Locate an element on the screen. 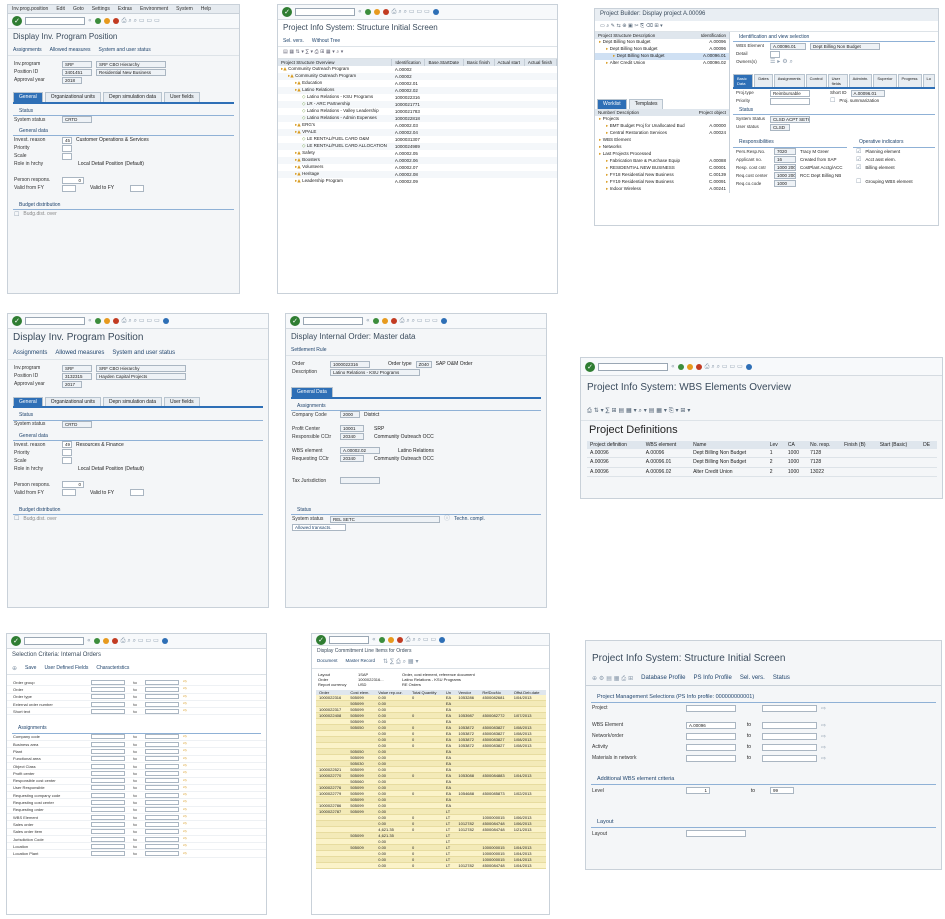  wbs-tab: Lo is located at coordinates (928, 80).